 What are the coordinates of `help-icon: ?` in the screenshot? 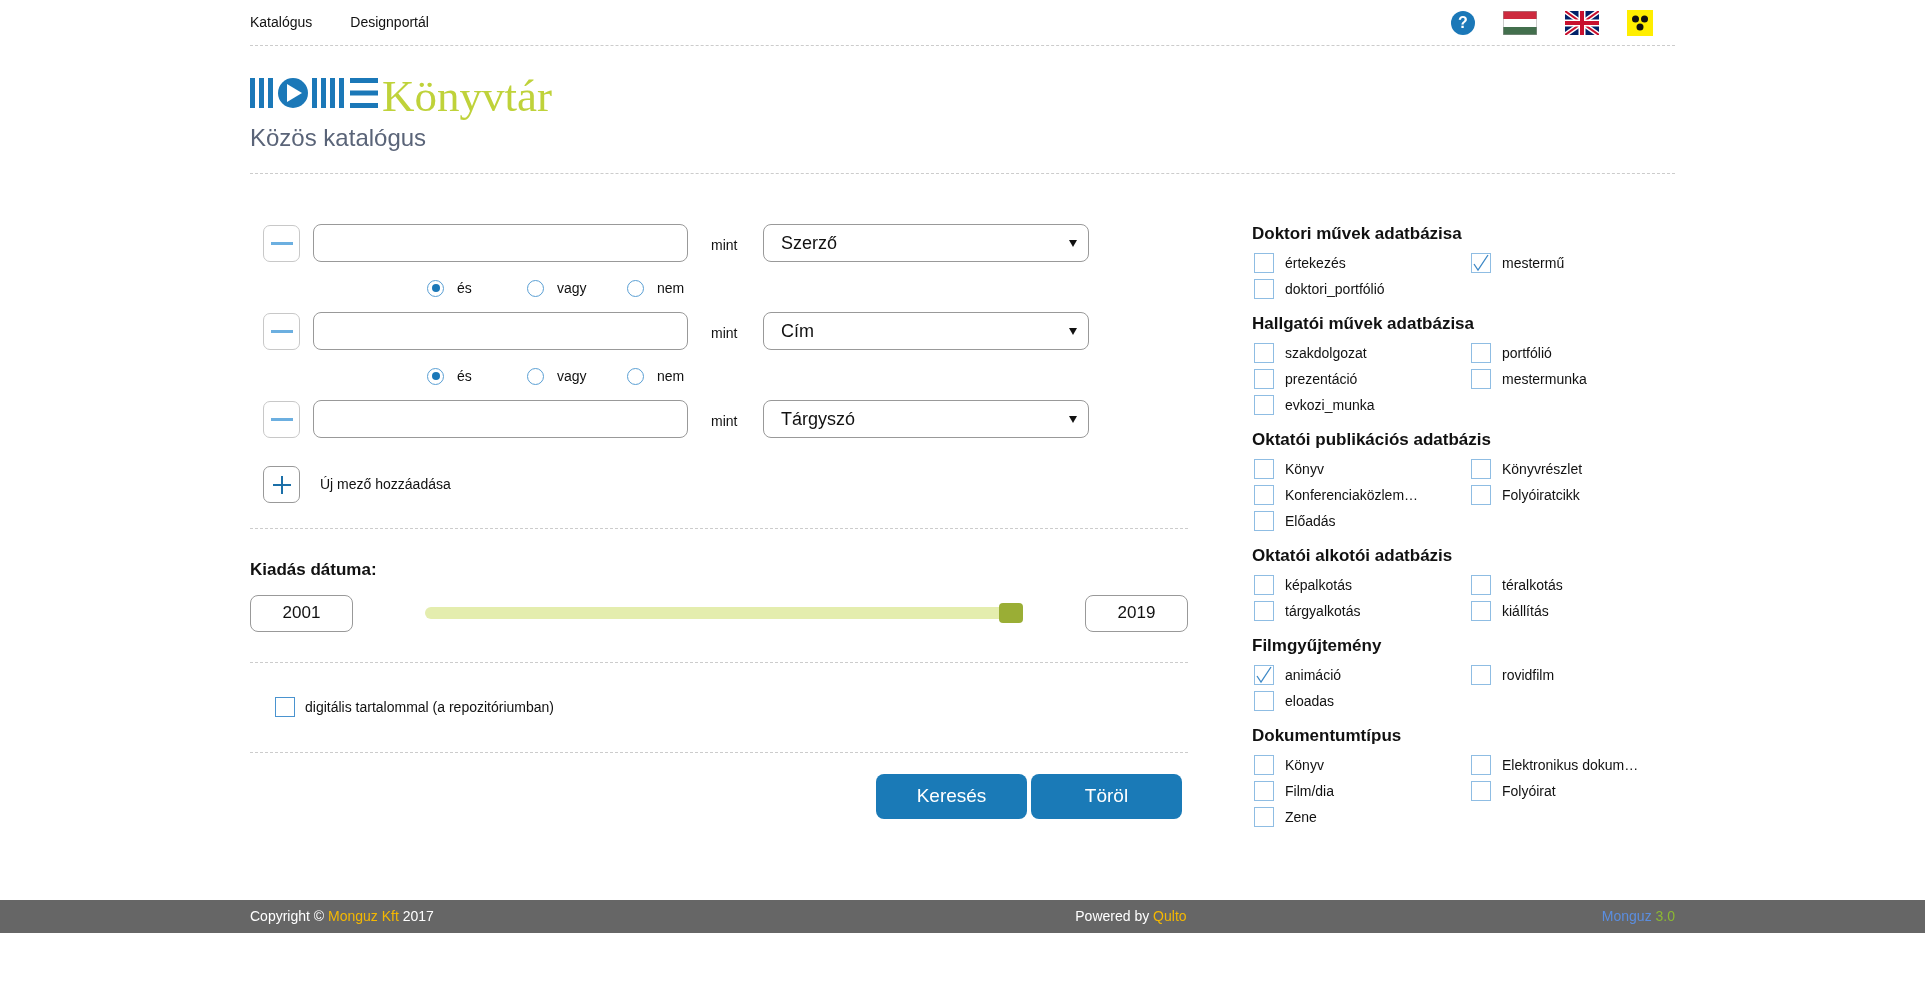 It's located at (1463, 22).